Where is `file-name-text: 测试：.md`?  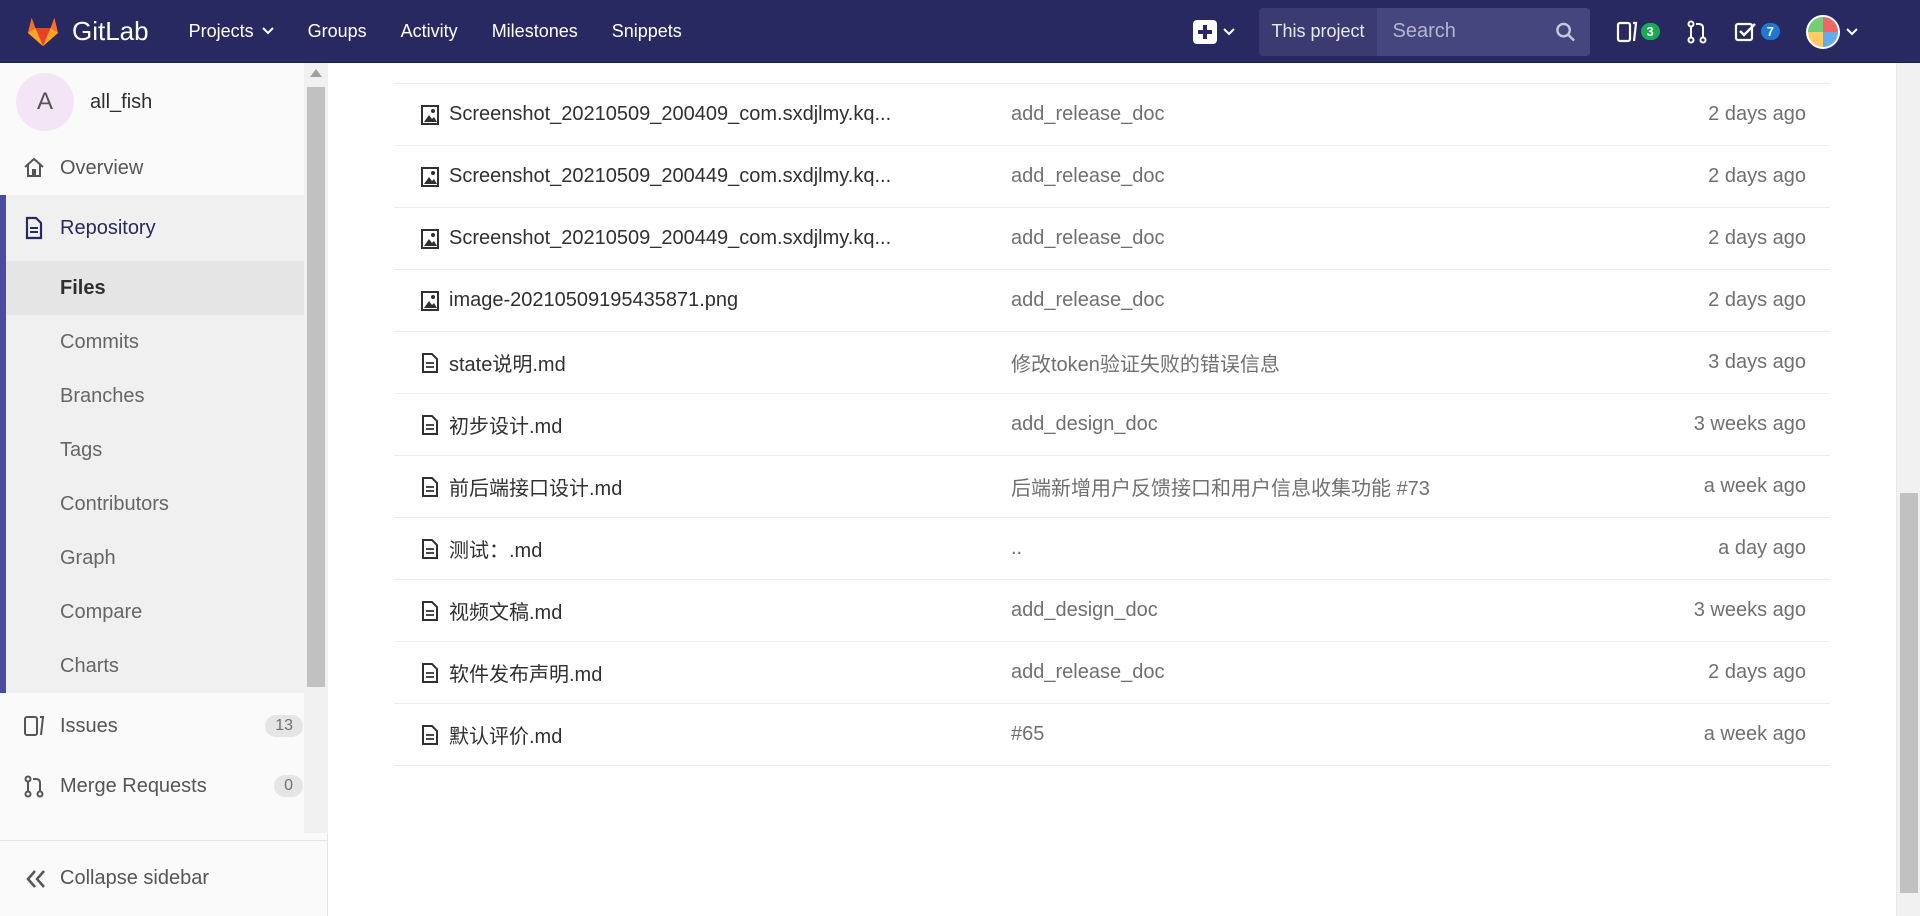
file-name-text: 测试：.md is located at coordinates (496, 551).